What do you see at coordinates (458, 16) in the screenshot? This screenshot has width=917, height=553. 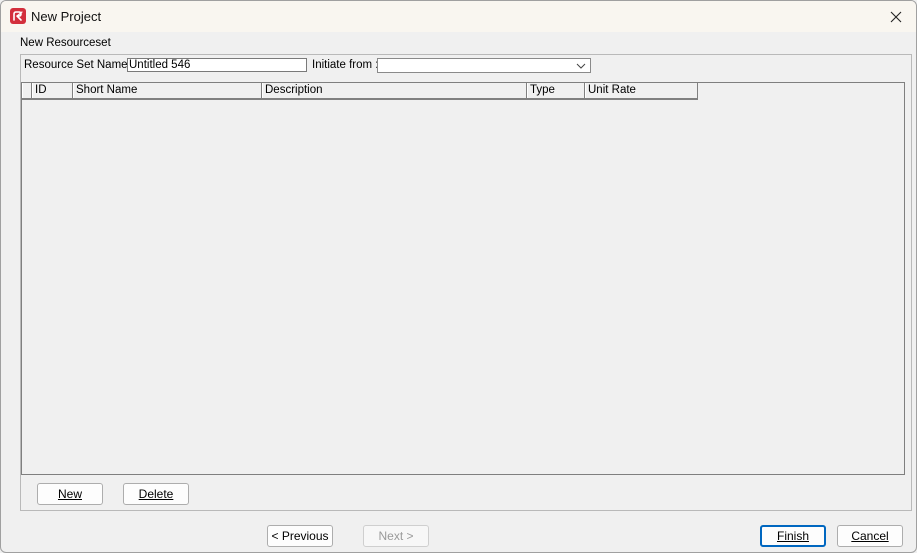 I see `title-bar: New Project` at bounding box center [458, 16].